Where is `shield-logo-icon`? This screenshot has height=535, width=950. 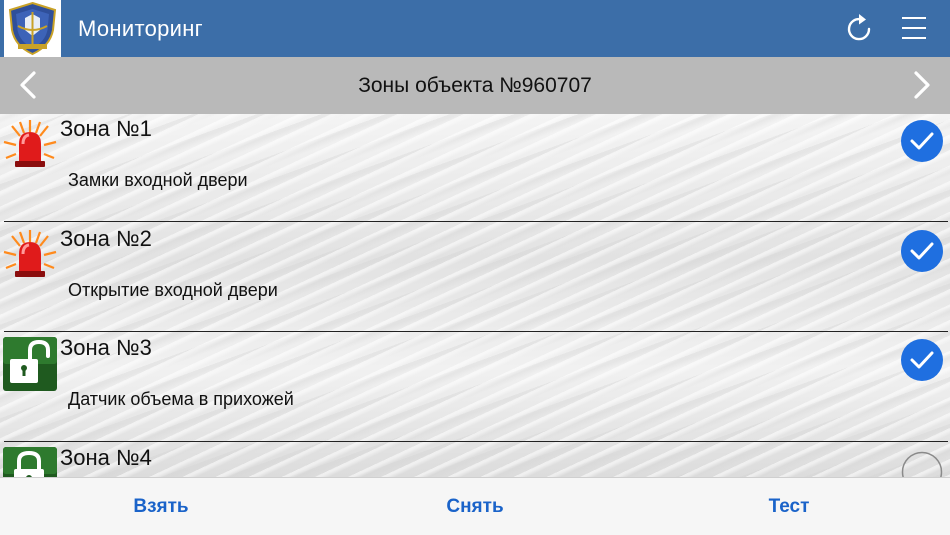
shield-logo-icon is located at coordinates (32, 28).